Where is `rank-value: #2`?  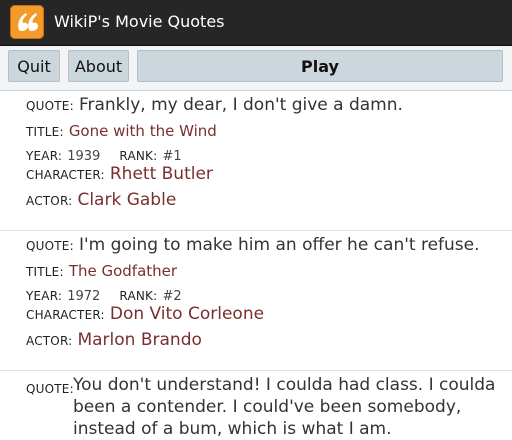 rank-value: #2 is located at coordinates (172, 296).